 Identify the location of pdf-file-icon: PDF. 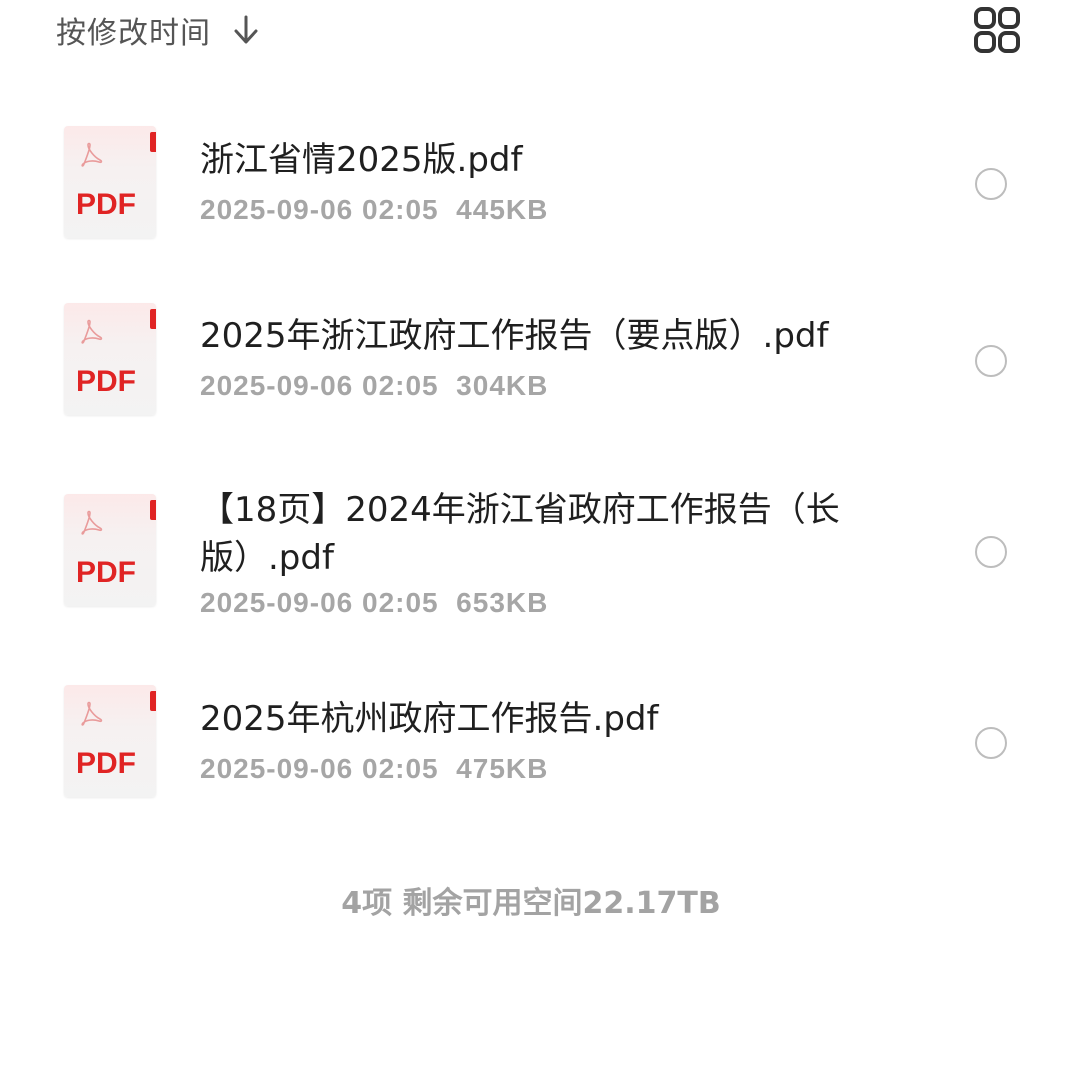
(110, 741).